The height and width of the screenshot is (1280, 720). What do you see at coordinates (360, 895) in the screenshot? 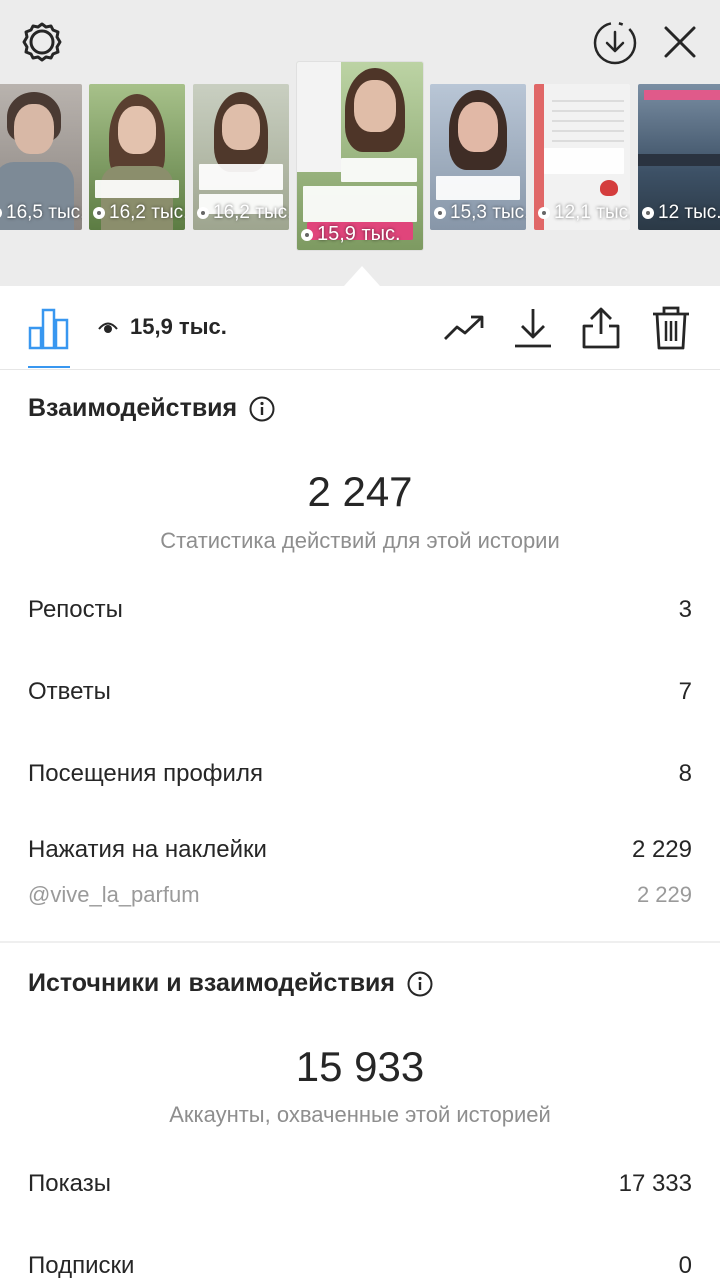
I see `sticker-sub-row: @vive_la_parfum 2 229` at bounding box center [360, 895].